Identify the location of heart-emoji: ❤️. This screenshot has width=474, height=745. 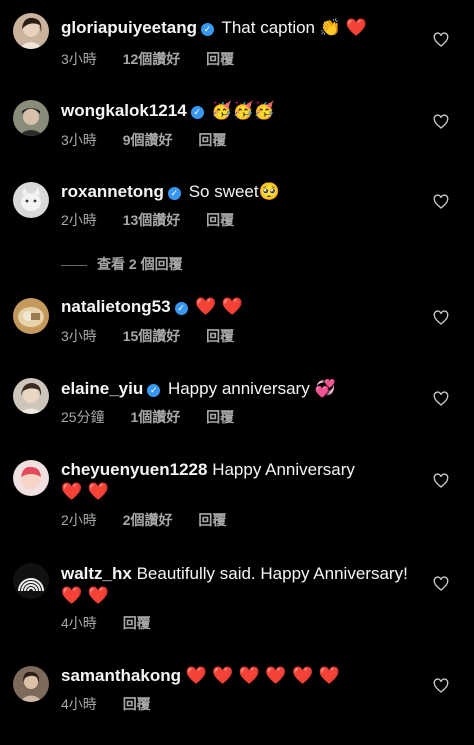
(356, 28).